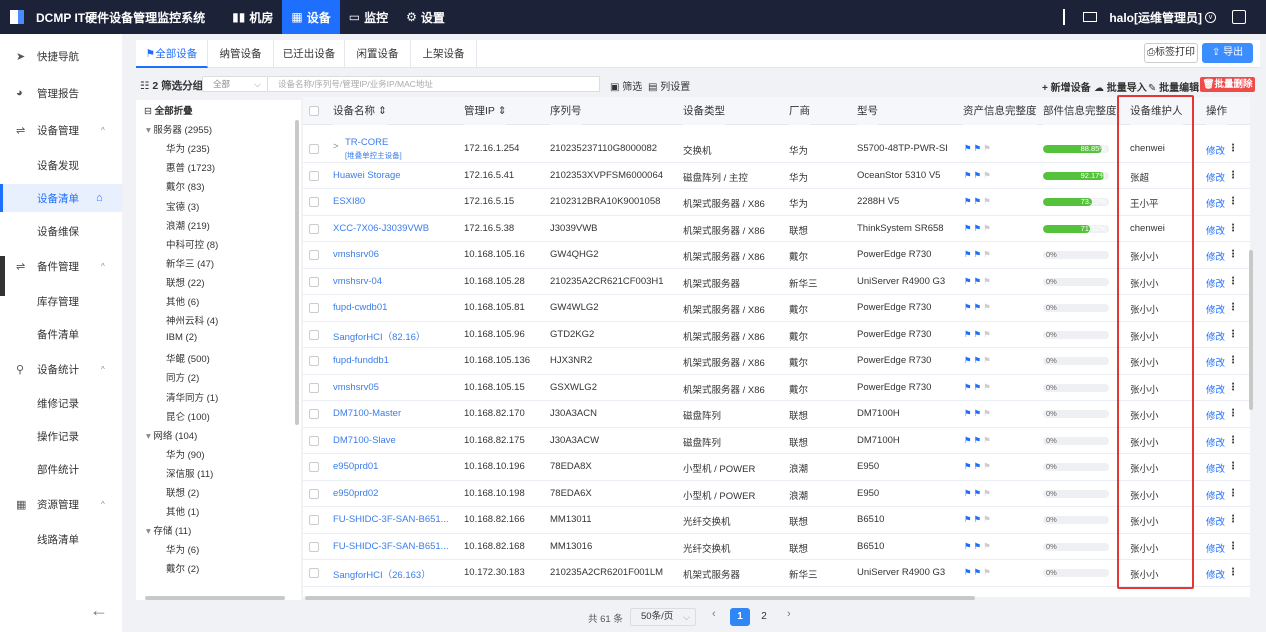 The height and width of the screenshot is (632, 1266). What do you see at coordinates (185, 186) in the screenshot?
I see `tree-leaf: 戴尔 (83)` at bounding box center [185, 186].